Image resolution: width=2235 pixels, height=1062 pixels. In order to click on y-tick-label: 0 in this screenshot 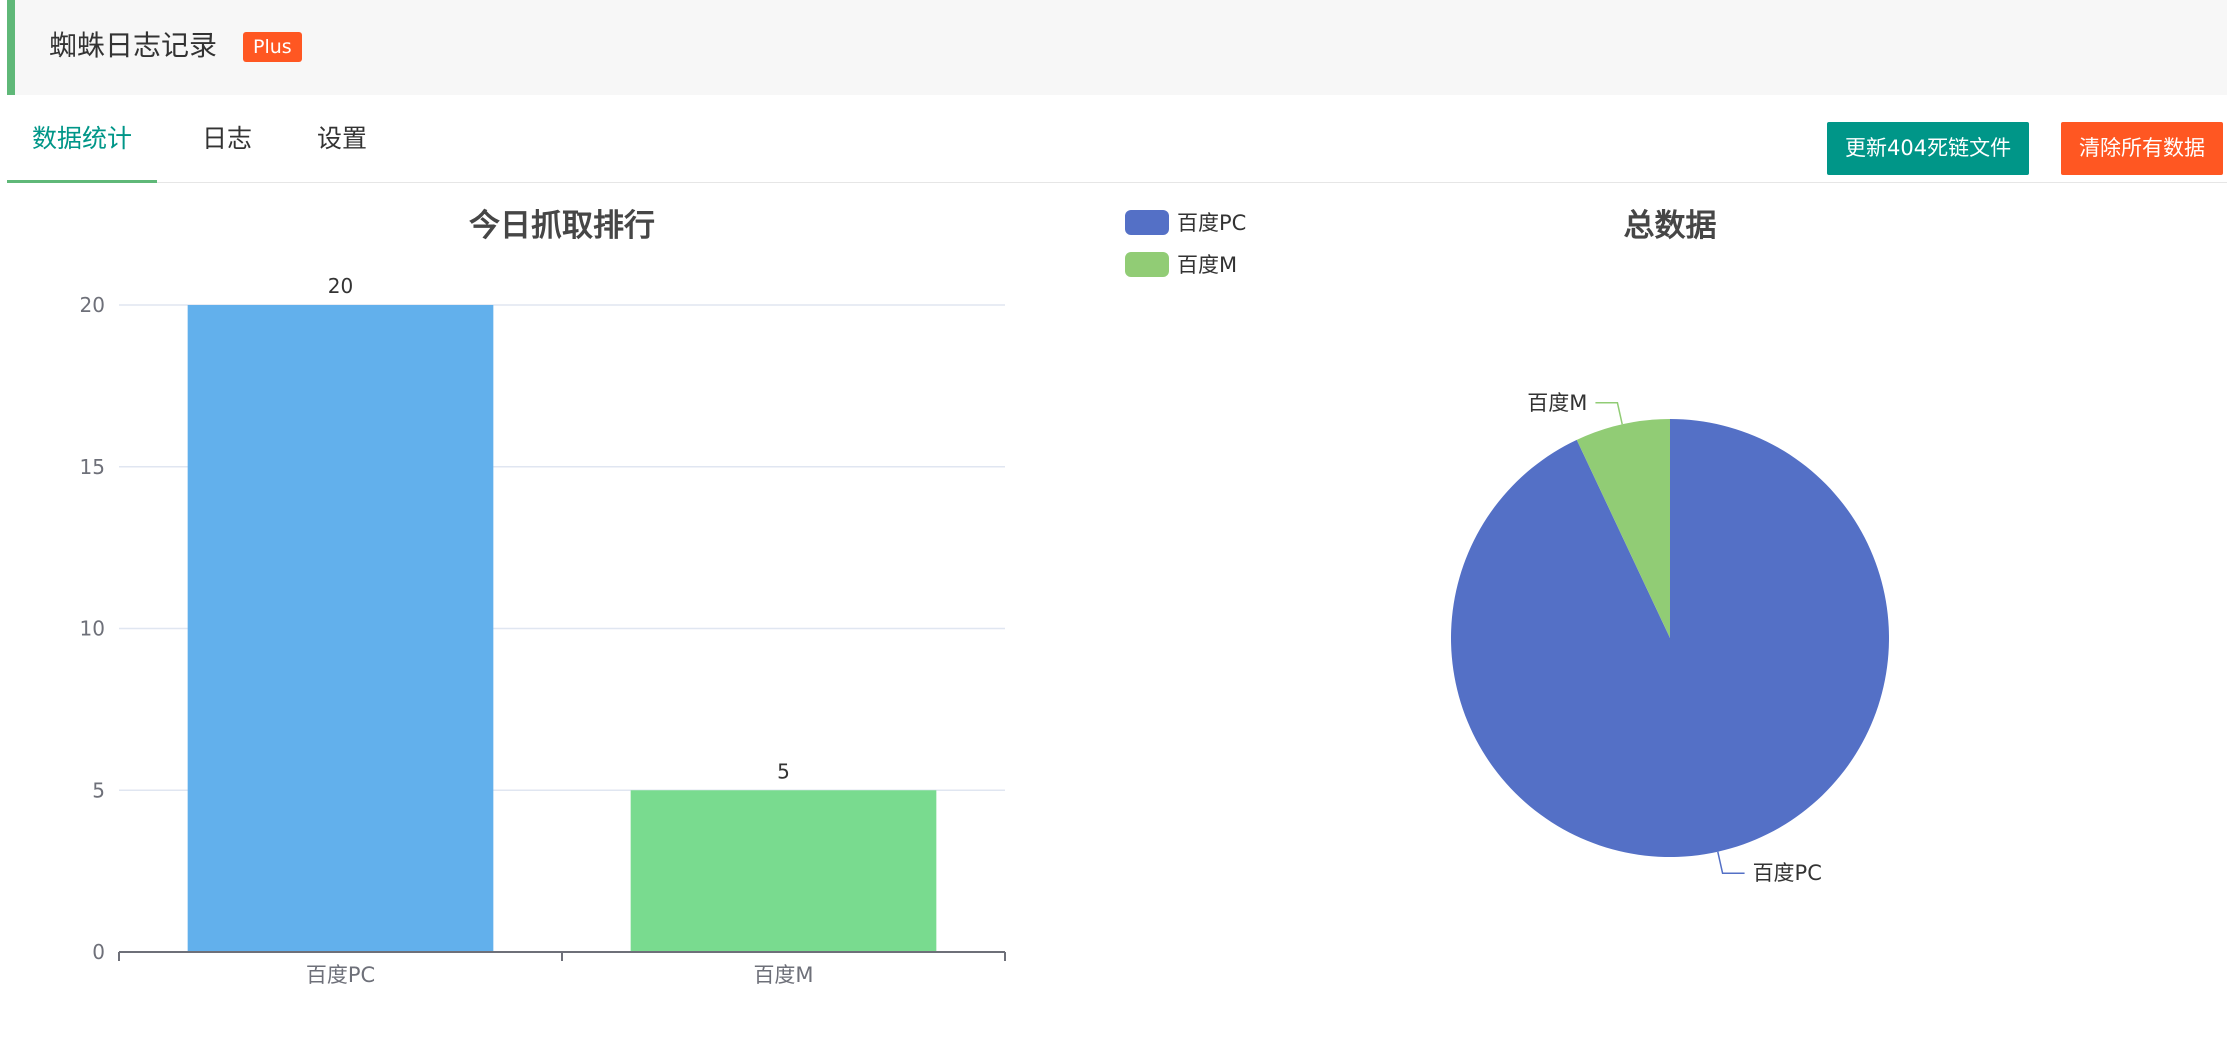, I will do `click(98, 952)`.